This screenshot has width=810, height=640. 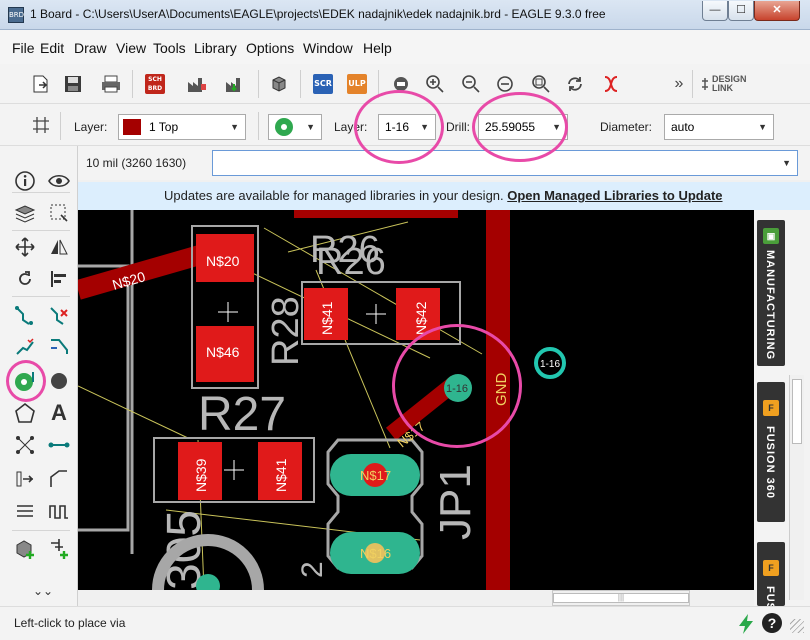 I want to click on manufacturing-tab-label: MANUFACTURING, so click(x=770, y=305).